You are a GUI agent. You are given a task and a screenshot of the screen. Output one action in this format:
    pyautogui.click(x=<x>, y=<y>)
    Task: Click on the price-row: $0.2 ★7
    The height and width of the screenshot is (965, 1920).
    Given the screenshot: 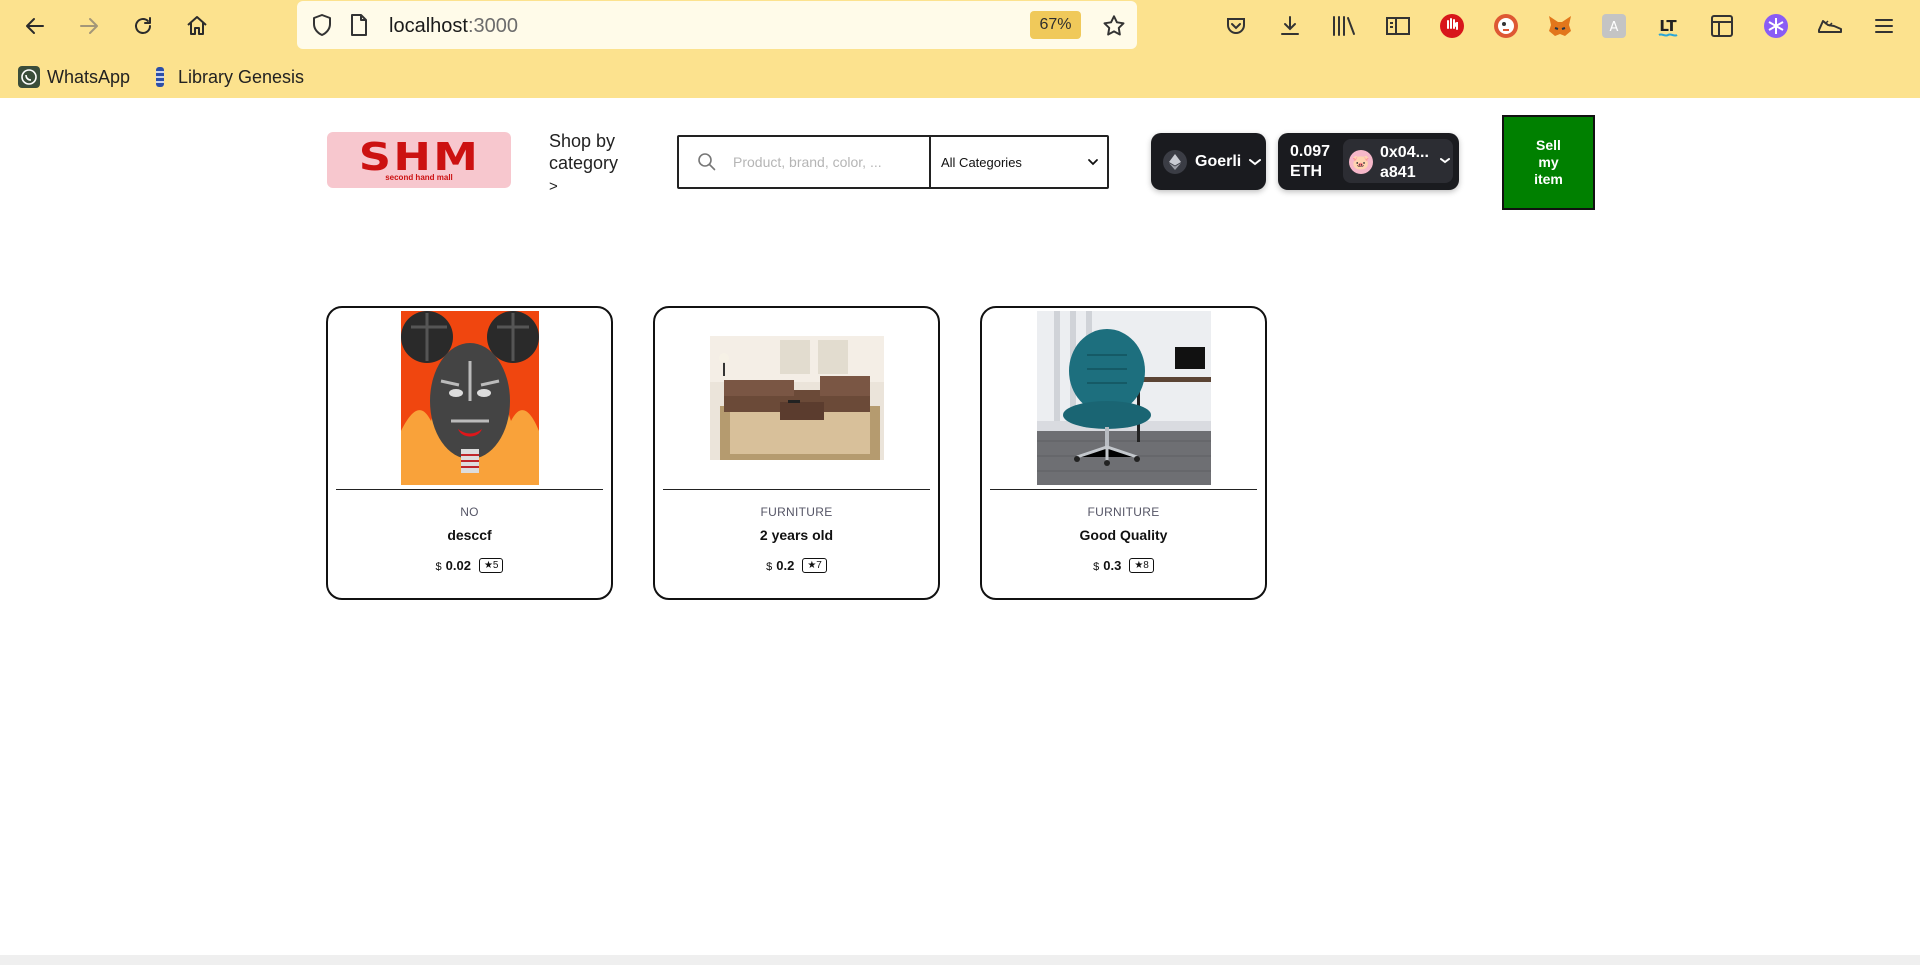 What is the action you would take?
    pyautogui.click(x=796, y=565)
    